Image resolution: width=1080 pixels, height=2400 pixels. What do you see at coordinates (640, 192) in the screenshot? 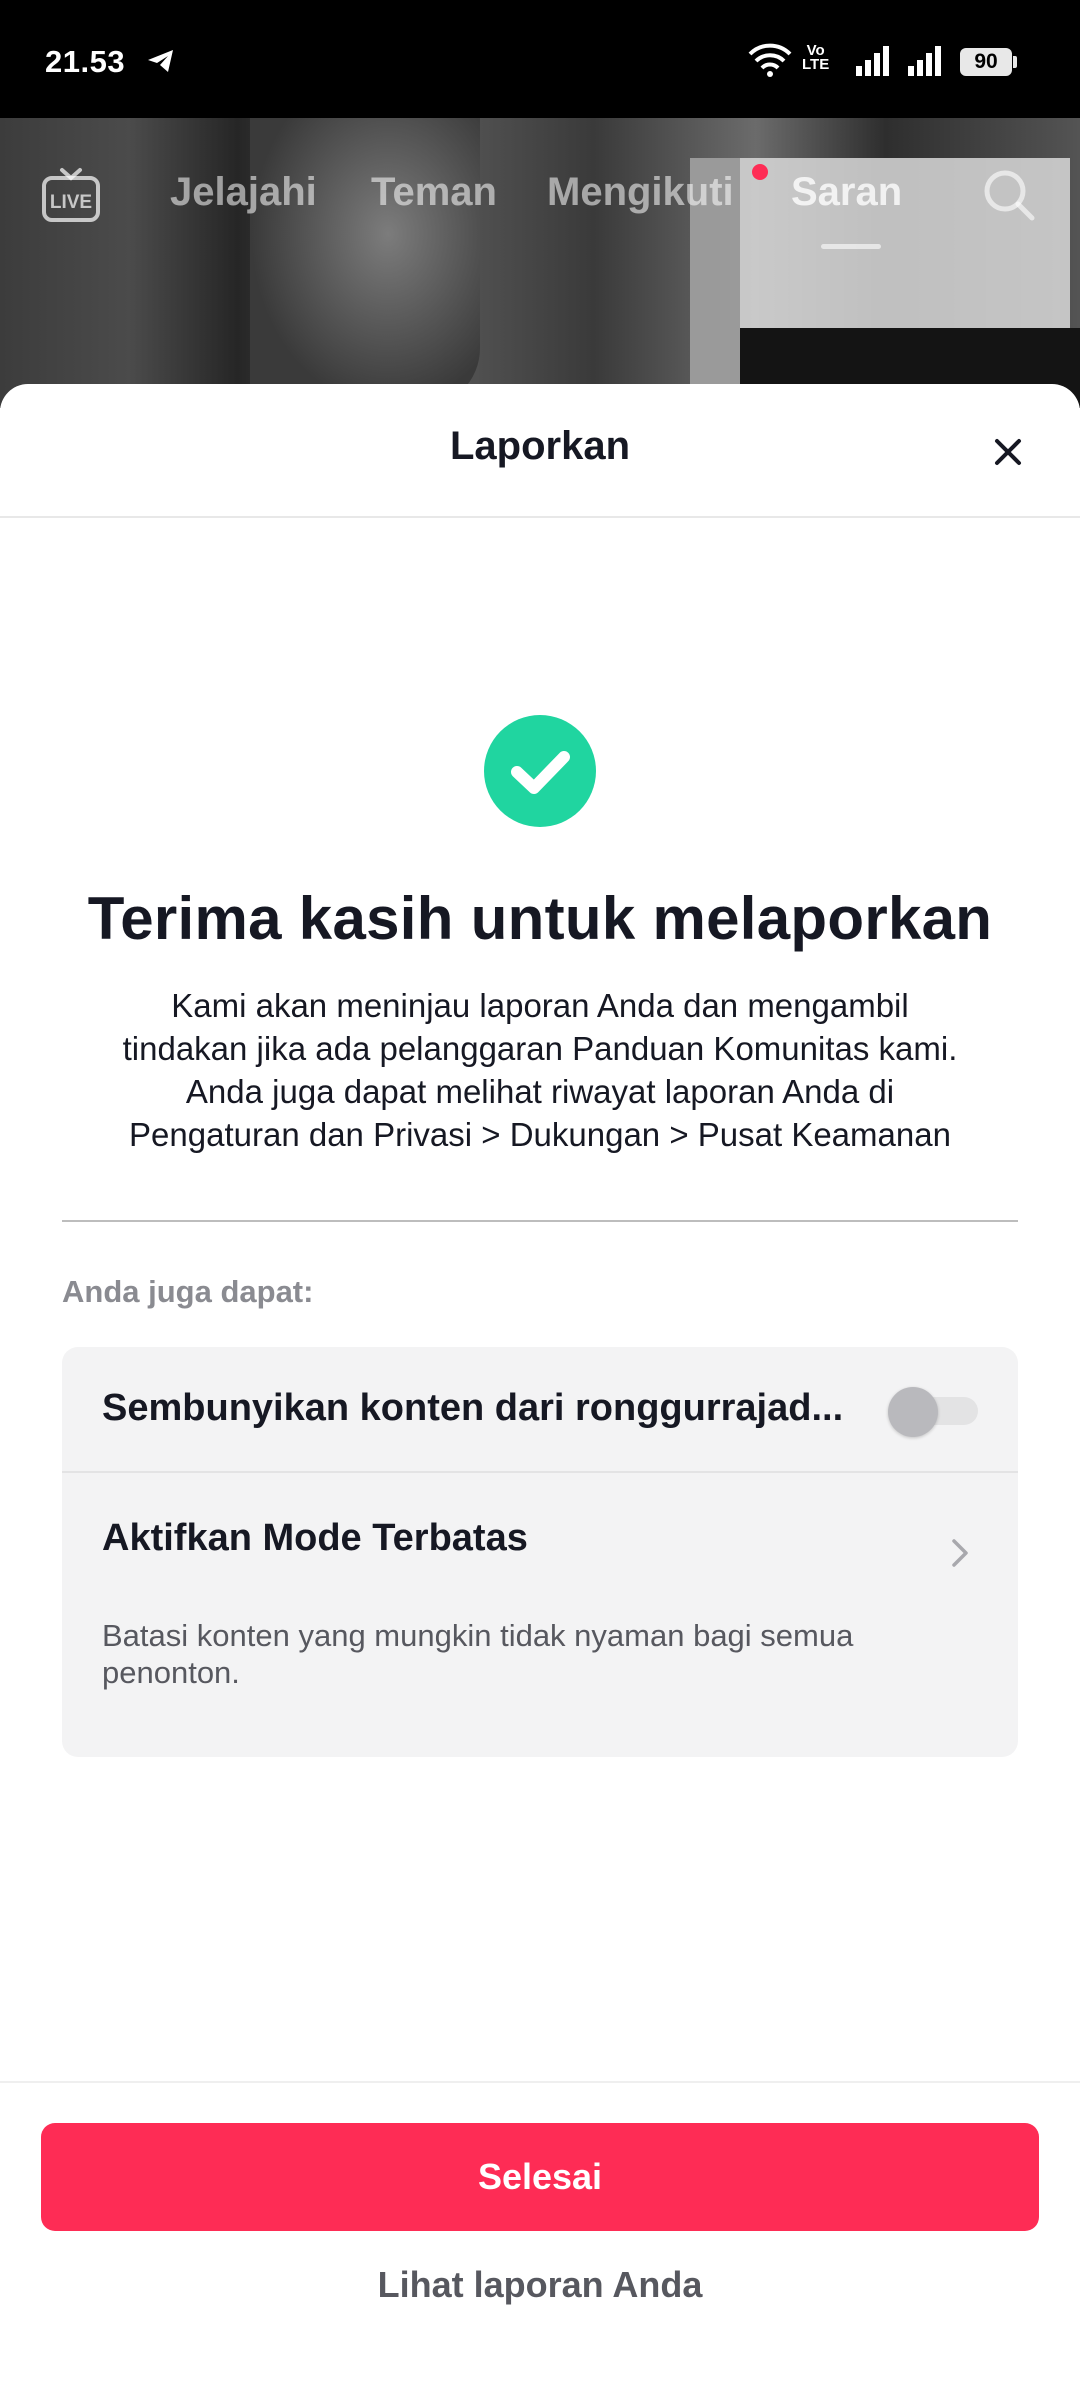
I see `tab-mengikuti: Mengikuti` at bounding box center [640, 192].